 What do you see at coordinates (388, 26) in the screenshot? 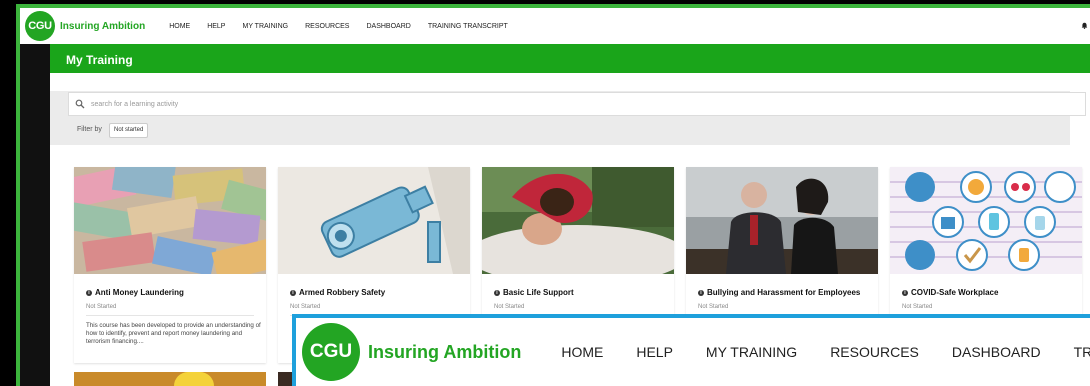
I see `nav-dashboard: DASHBOARD` at bounding box center [388, 26].